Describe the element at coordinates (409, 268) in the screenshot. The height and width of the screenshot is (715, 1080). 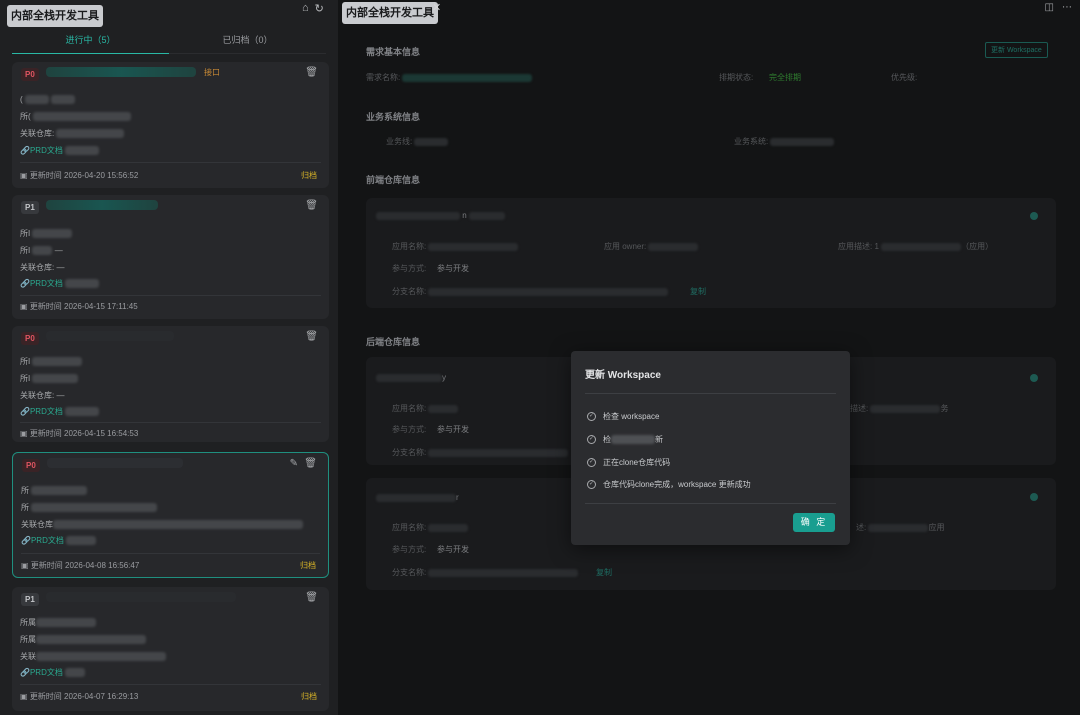
I see `participation-label: 参与方式:` at that location.